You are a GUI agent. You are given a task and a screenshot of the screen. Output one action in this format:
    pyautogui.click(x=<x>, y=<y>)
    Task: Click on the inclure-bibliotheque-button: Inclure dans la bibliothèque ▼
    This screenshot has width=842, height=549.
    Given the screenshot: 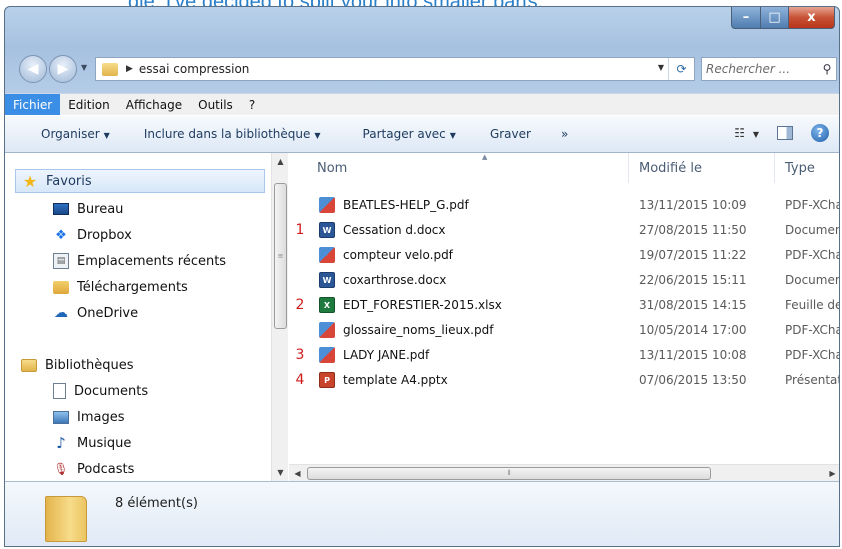 What is the action you would take?
    pyautogui.click(x=232, y=134)
    